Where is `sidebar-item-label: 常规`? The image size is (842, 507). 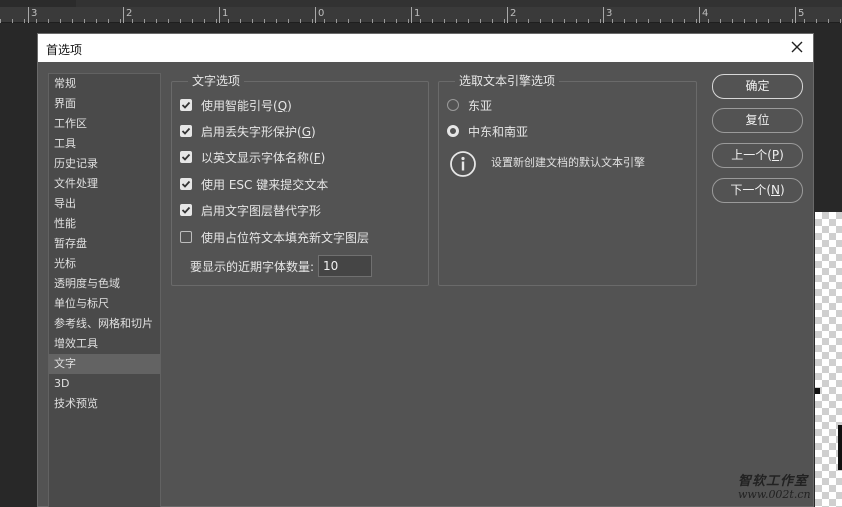
sidebar-item-label: 常规 is located at coordinates (65, 83).